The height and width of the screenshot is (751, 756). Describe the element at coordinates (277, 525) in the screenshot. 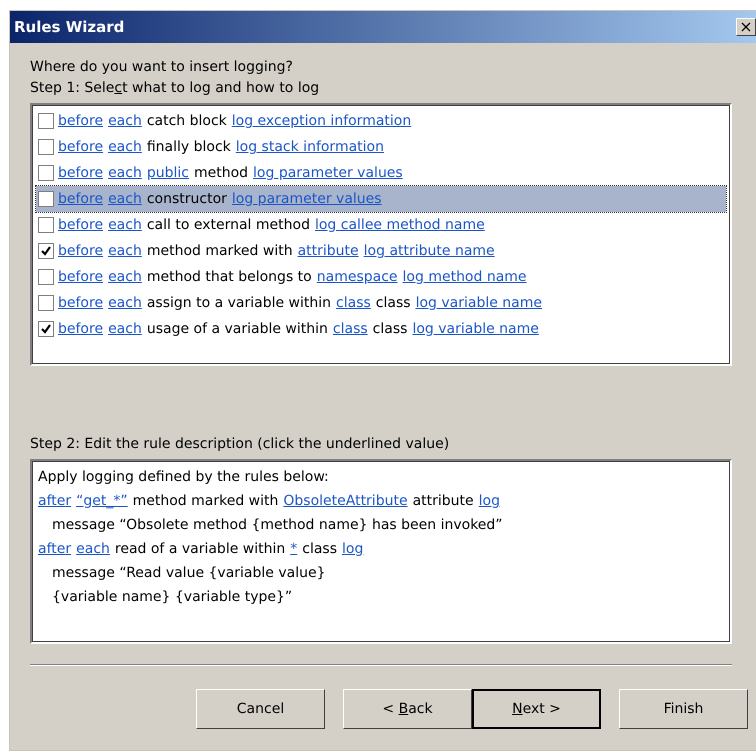

I see `rule-text: message “Obsolete method {method name} has been invoked”` at that location.